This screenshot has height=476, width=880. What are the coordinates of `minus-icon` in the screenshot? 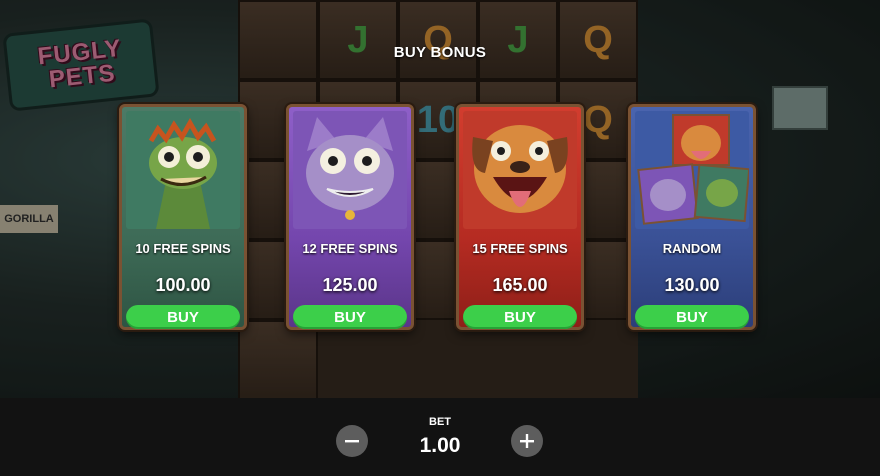 It's located at (352, 441).